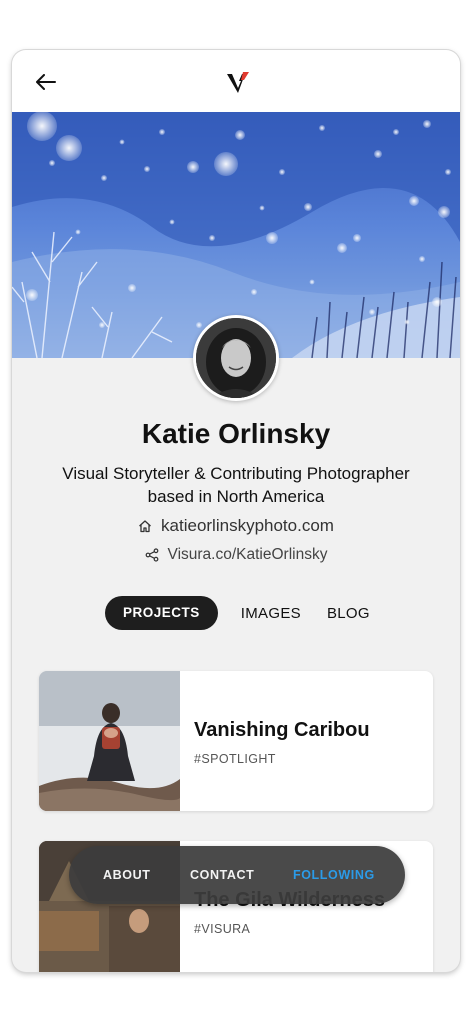  I want to click on nav-about: ABOUT, so click(126, 875).